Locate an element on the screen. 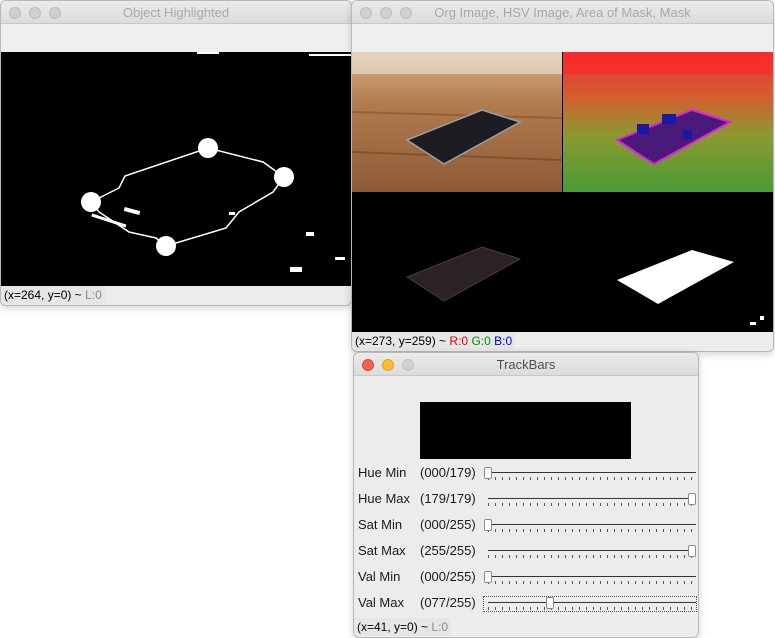 This screenshot has height=638, width=775. titlebar: Org Image, HSV Image, Area of Mask, Mask is located at coordinates (562, 12).